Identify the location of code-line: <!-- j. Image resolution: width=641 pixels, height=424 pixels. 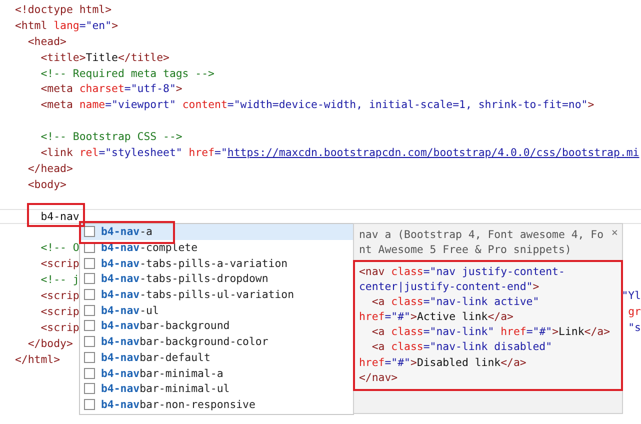
(60, 280).